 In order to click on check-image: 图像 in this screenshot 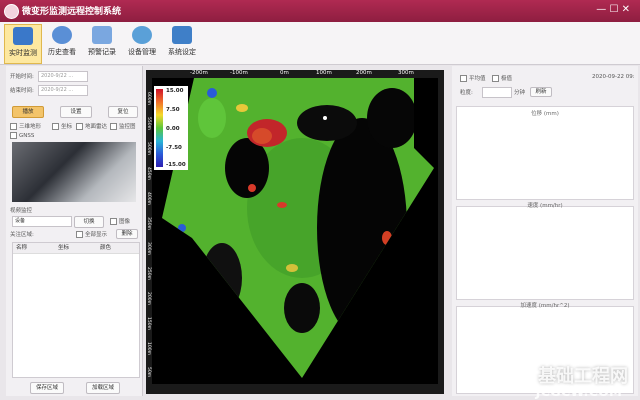, I will do `click(120, 222)`.